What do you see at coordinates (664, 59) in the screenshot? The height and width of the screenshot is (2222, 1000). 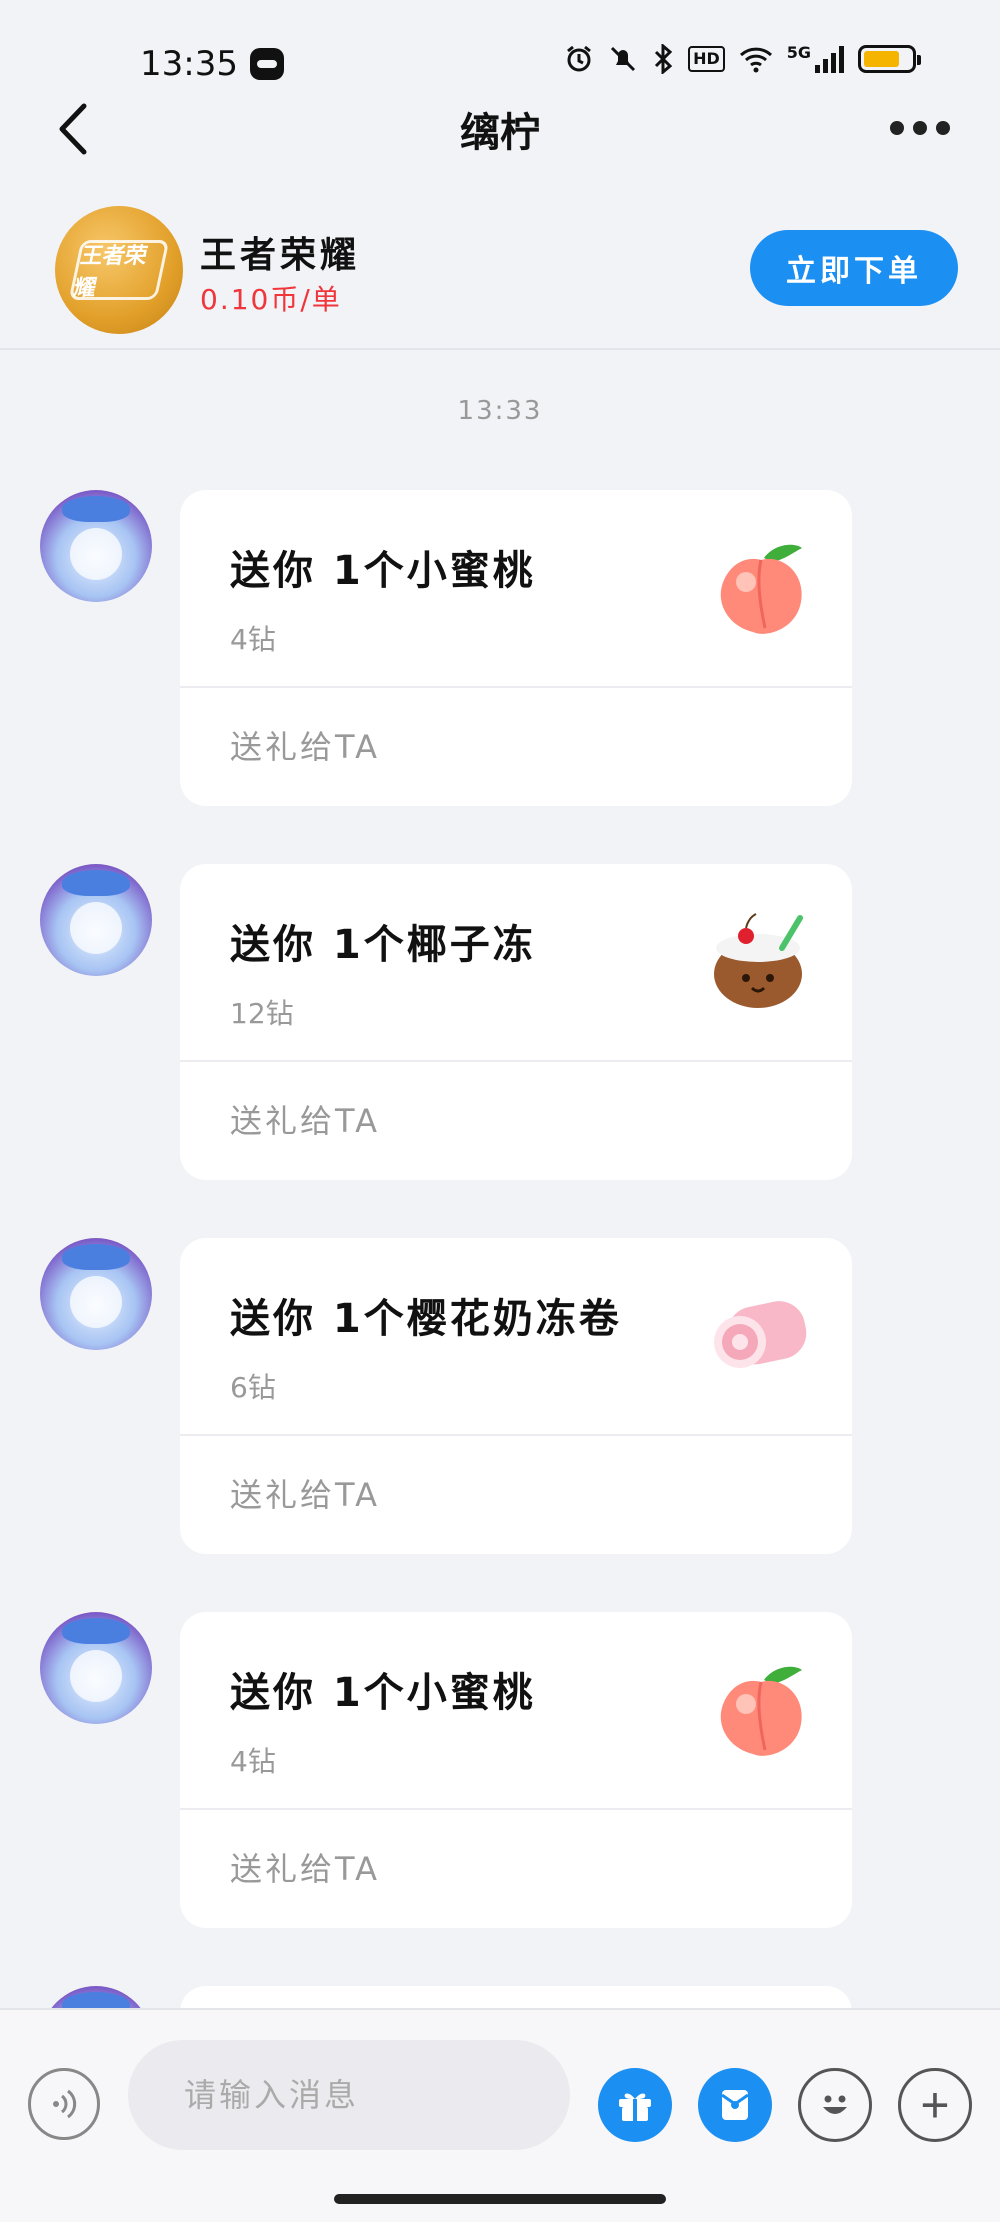 I see `bluetooth-icon` at bounding box center [664, 59].